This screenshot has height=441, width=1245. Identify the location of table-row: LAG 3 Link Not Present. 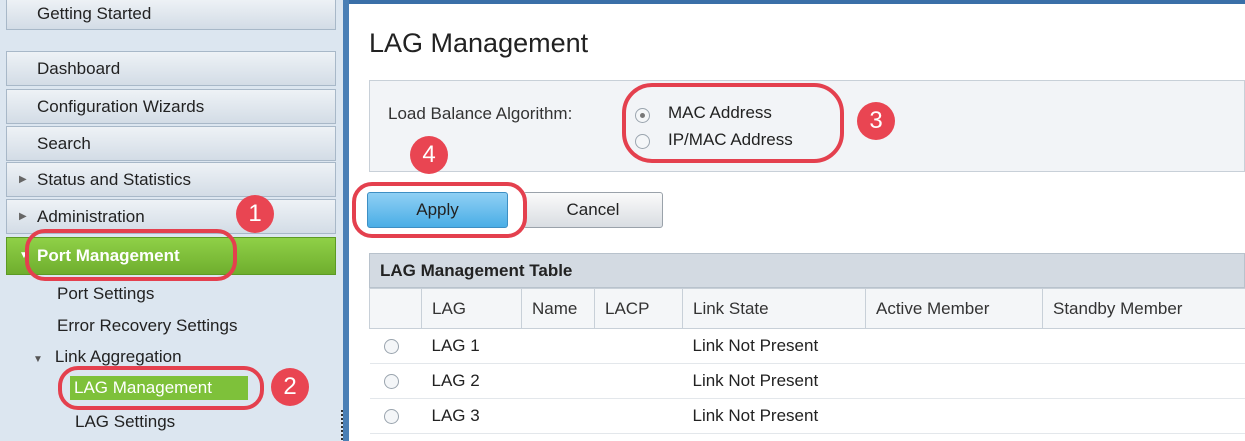
(807, 416).